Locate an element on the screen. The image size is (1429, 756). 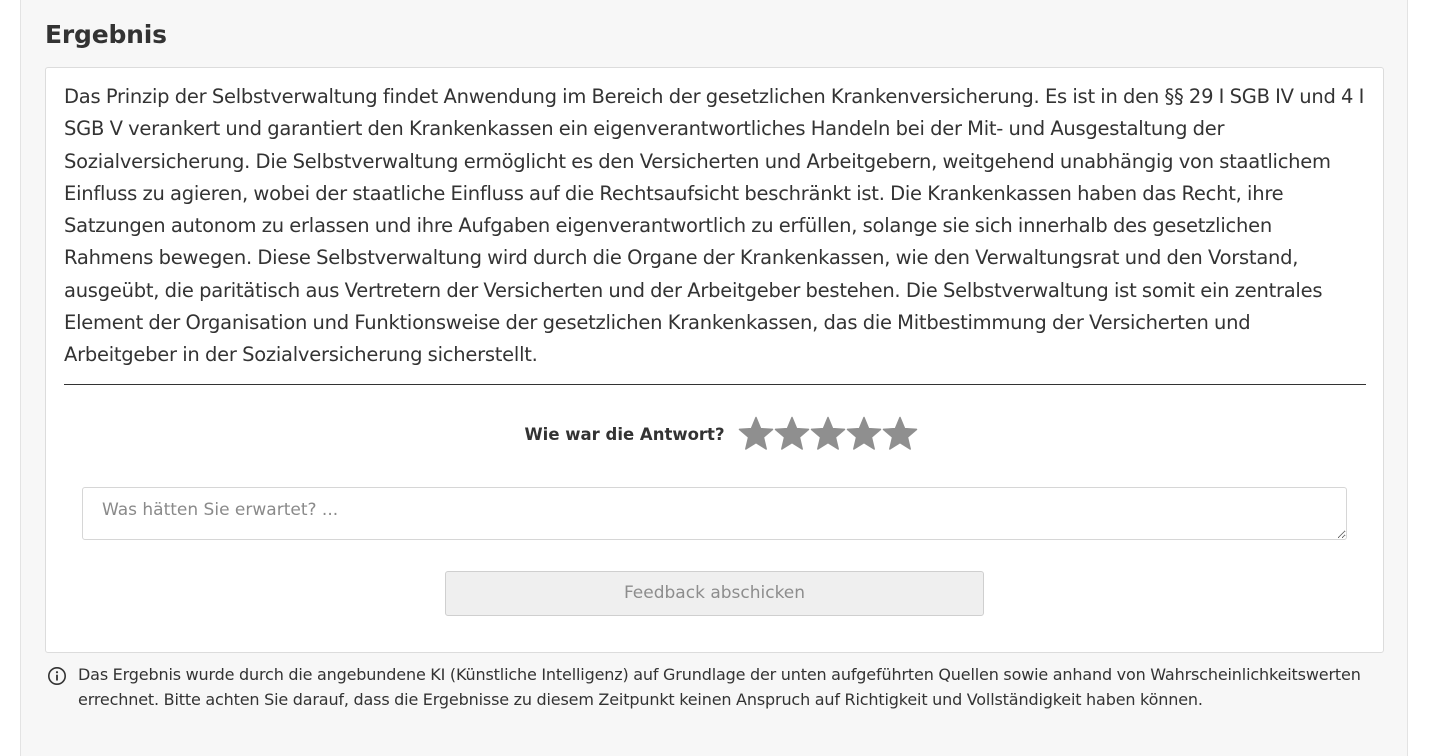
star-2-icon is located at coordinates (792, 434).